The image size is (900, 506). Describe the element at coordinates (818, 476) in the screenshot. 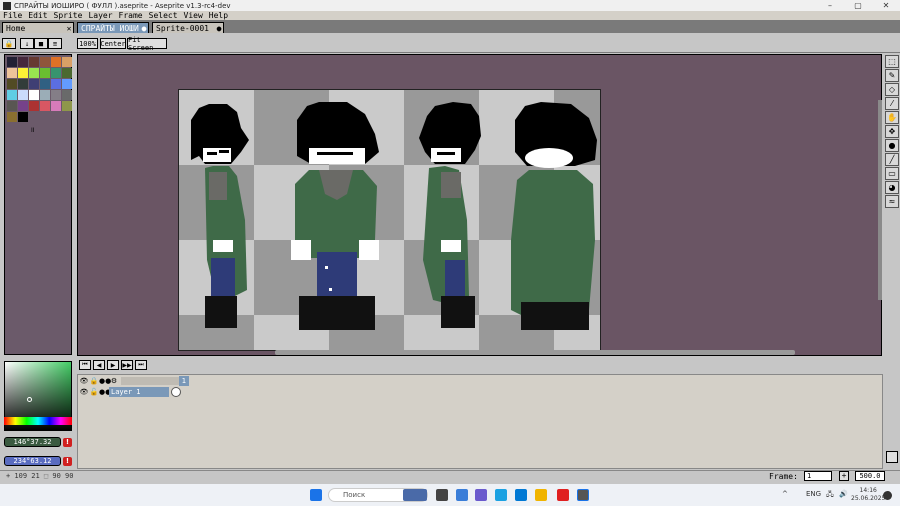

I see `frame-input: 1` at that location.